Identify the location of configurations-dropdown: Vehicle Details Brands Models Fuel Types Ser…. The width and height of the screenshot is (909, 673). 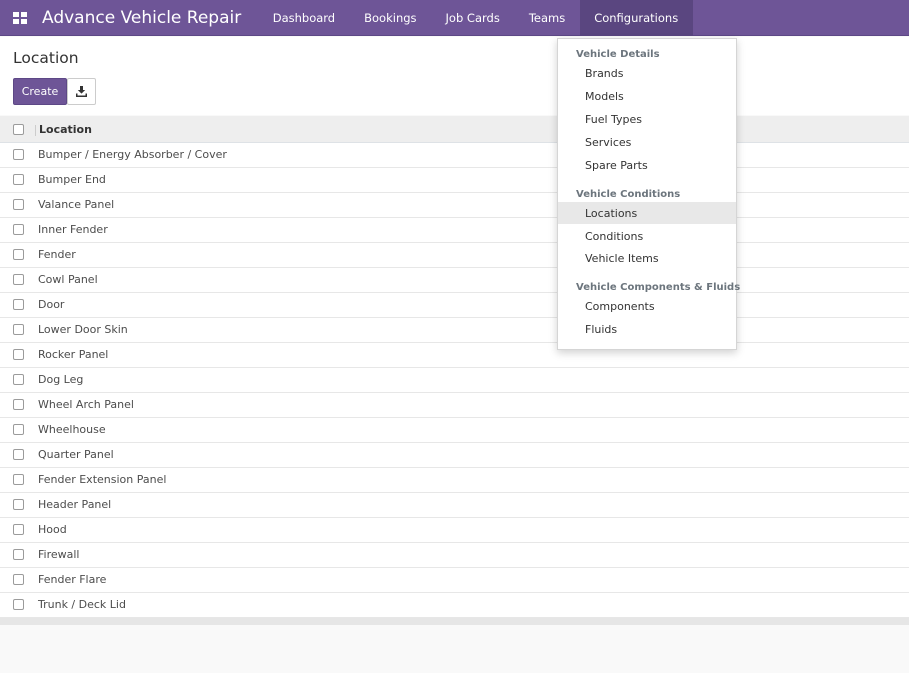
(649, 194).